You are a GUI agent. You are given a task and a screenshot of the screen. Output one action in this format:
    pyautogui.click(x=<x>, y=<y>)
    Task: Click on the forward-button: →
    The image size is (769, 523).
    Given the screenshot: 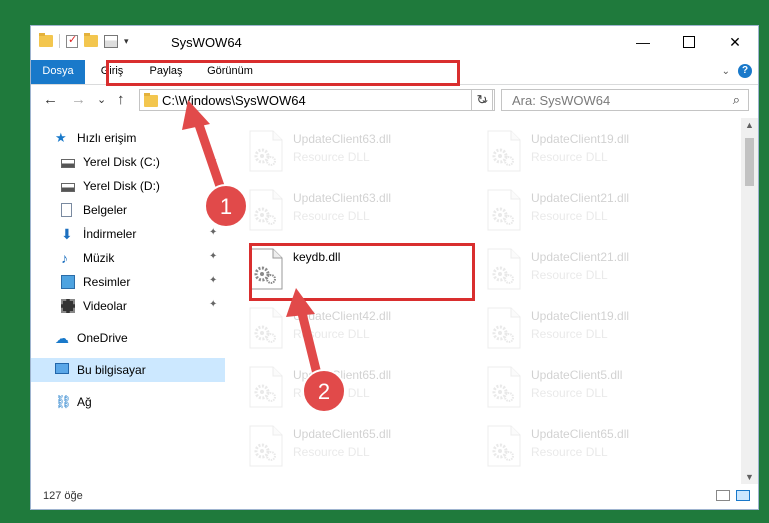 What is the action you would take?
    pyautogui.click(x=78, y=99)
    